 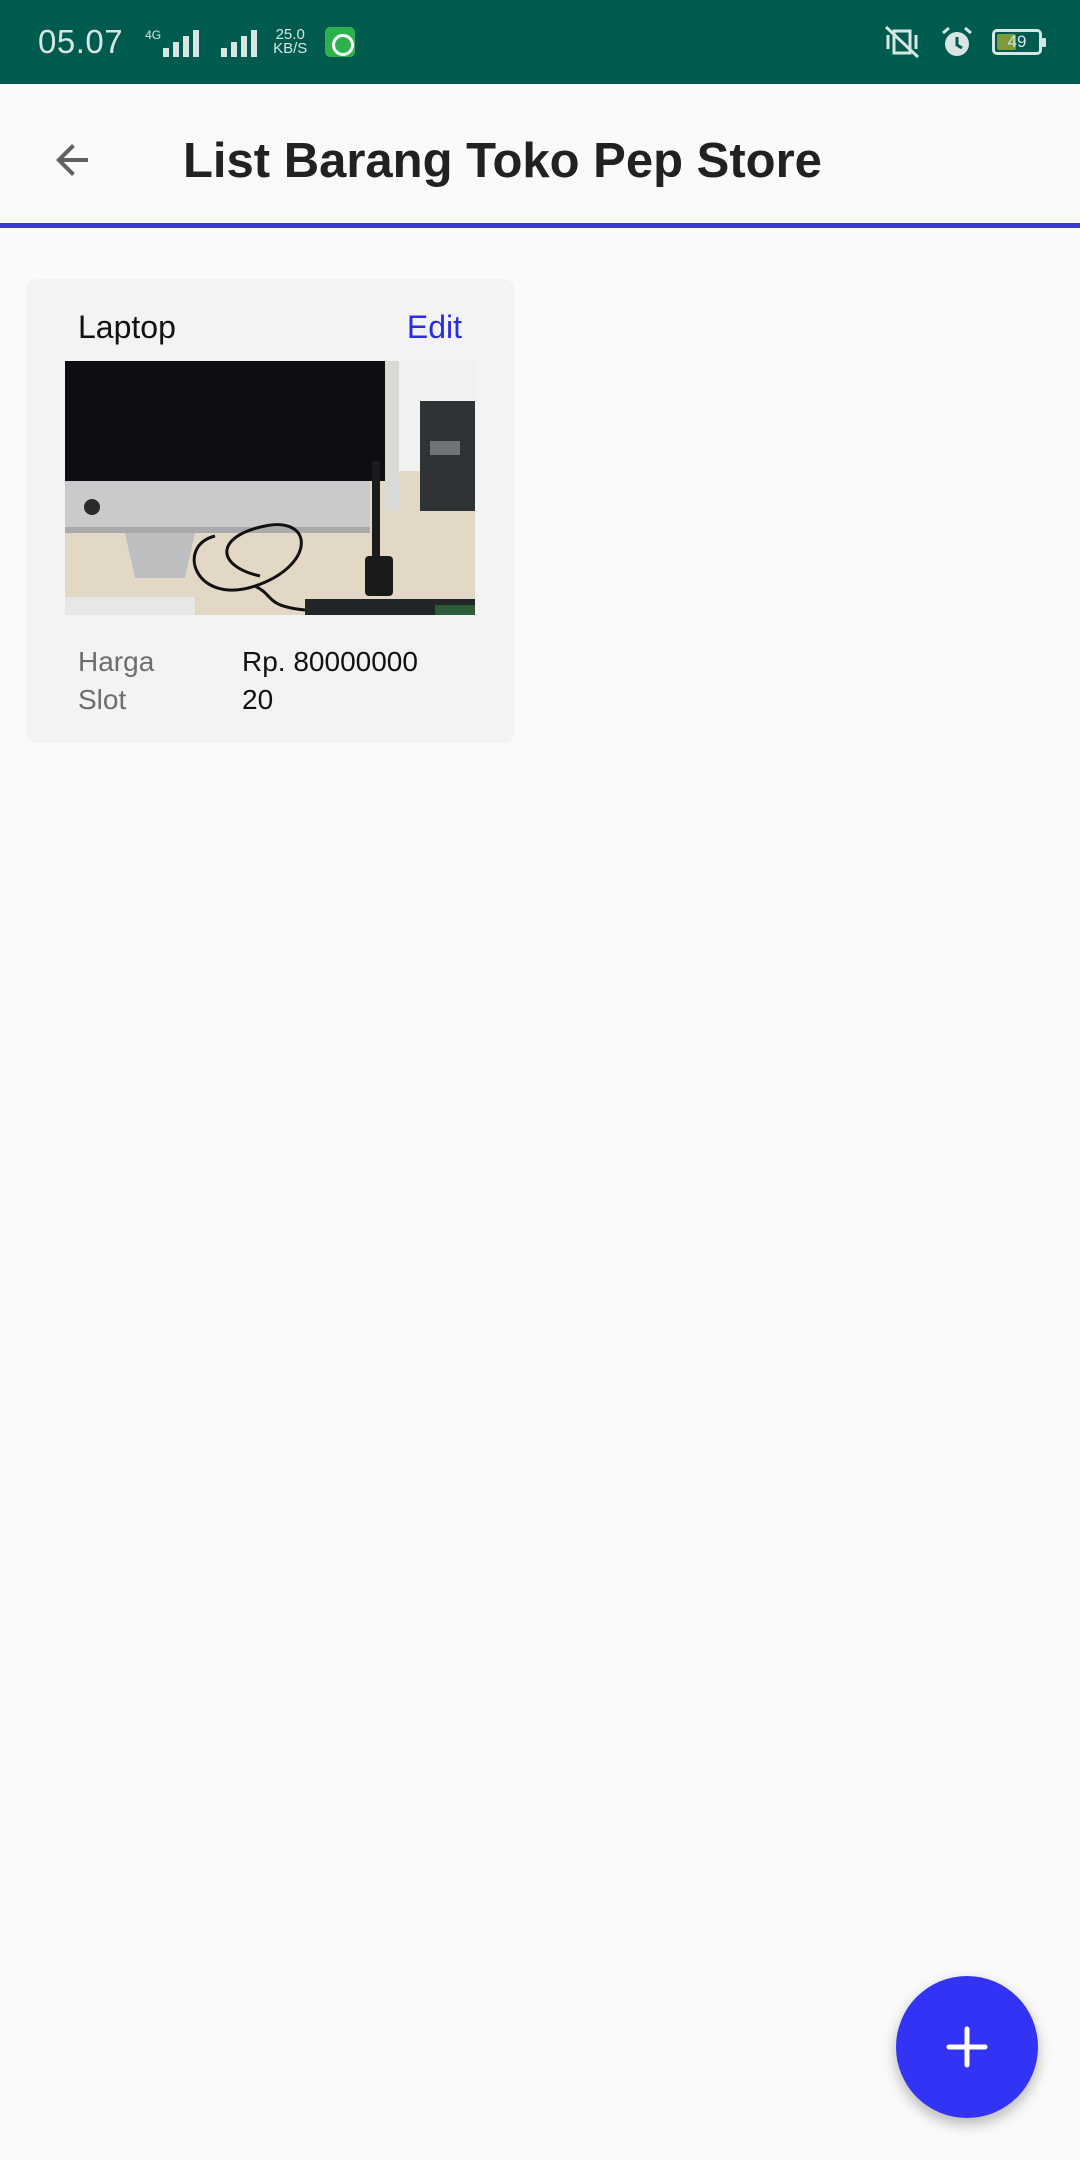 I want to click on status-right: 49, so click(x=964, y=42).